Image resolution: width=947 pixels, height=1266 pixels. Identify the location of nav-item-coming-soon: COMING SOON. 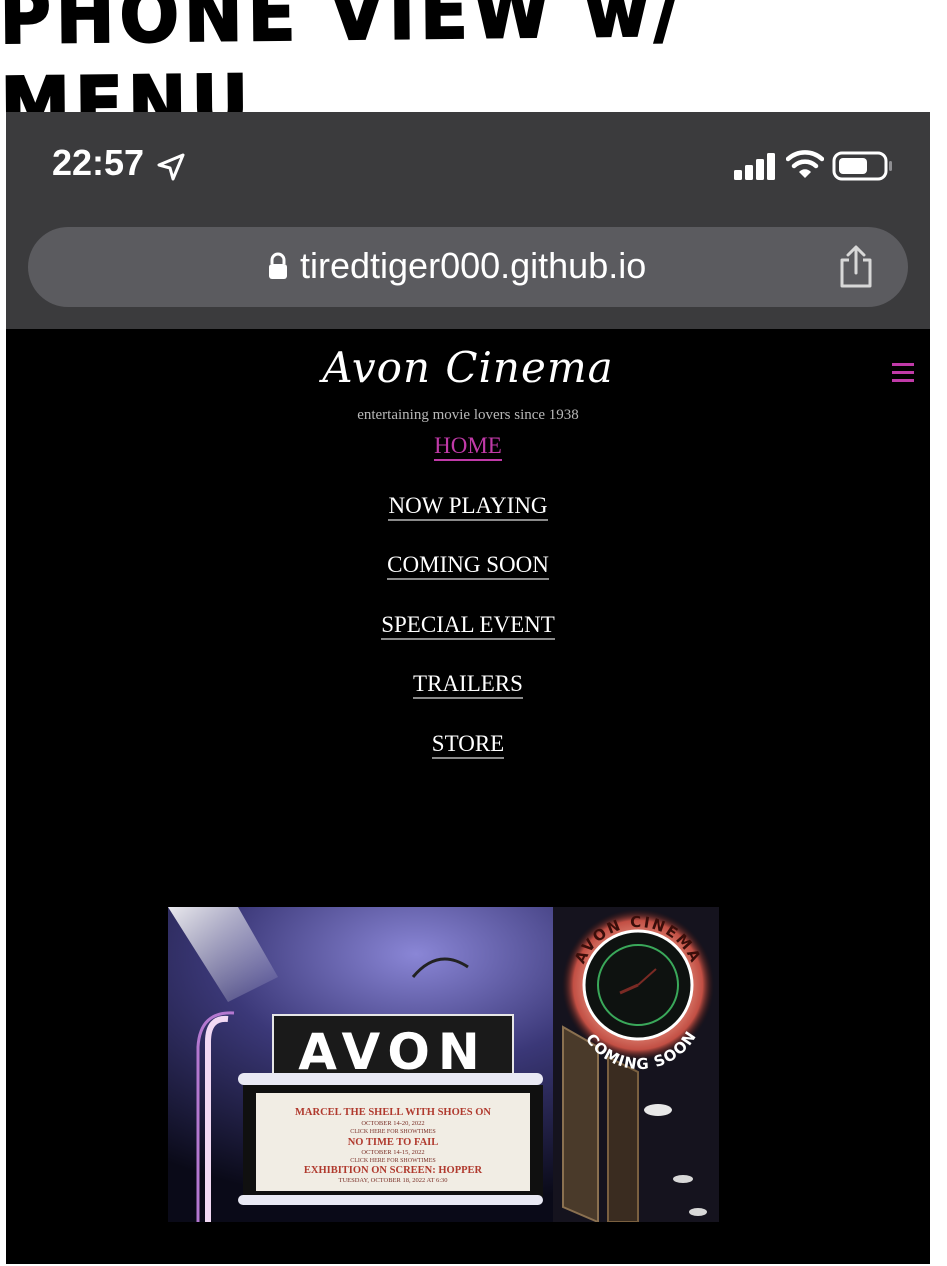
(468, 582).